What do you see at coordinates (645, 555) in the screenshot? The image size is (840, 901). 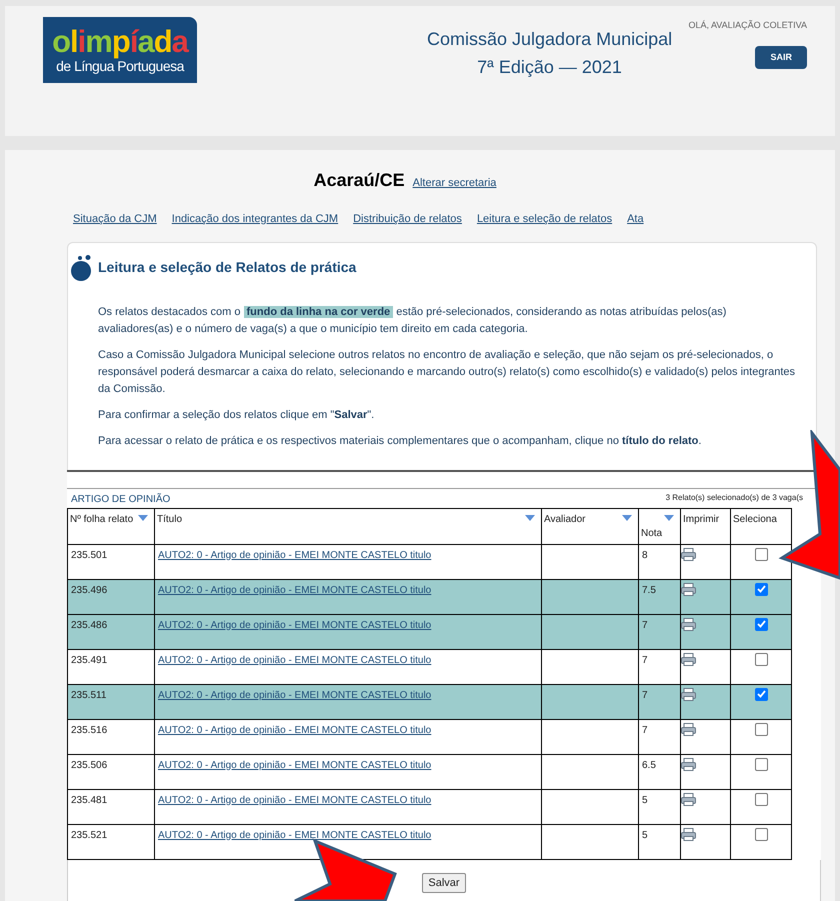 I see `table-cell: 8` at bounding box center [645, 555].